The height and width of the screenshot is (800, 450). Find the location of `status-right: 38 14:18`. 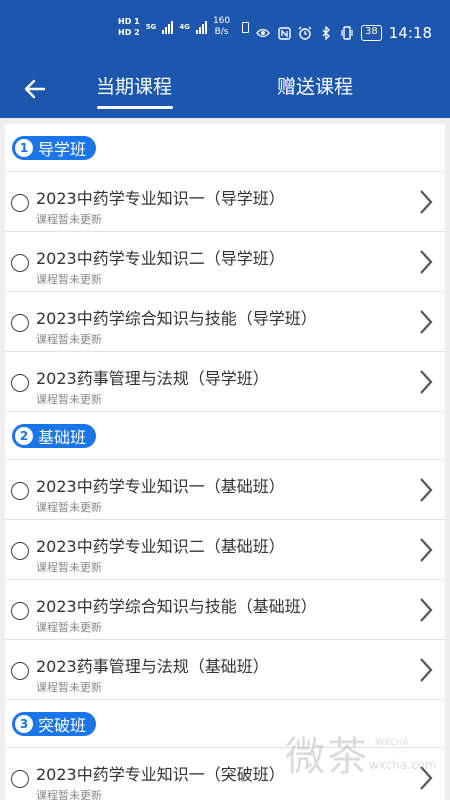

status-right: 38 14:18 is located at coordinates (344, 33).